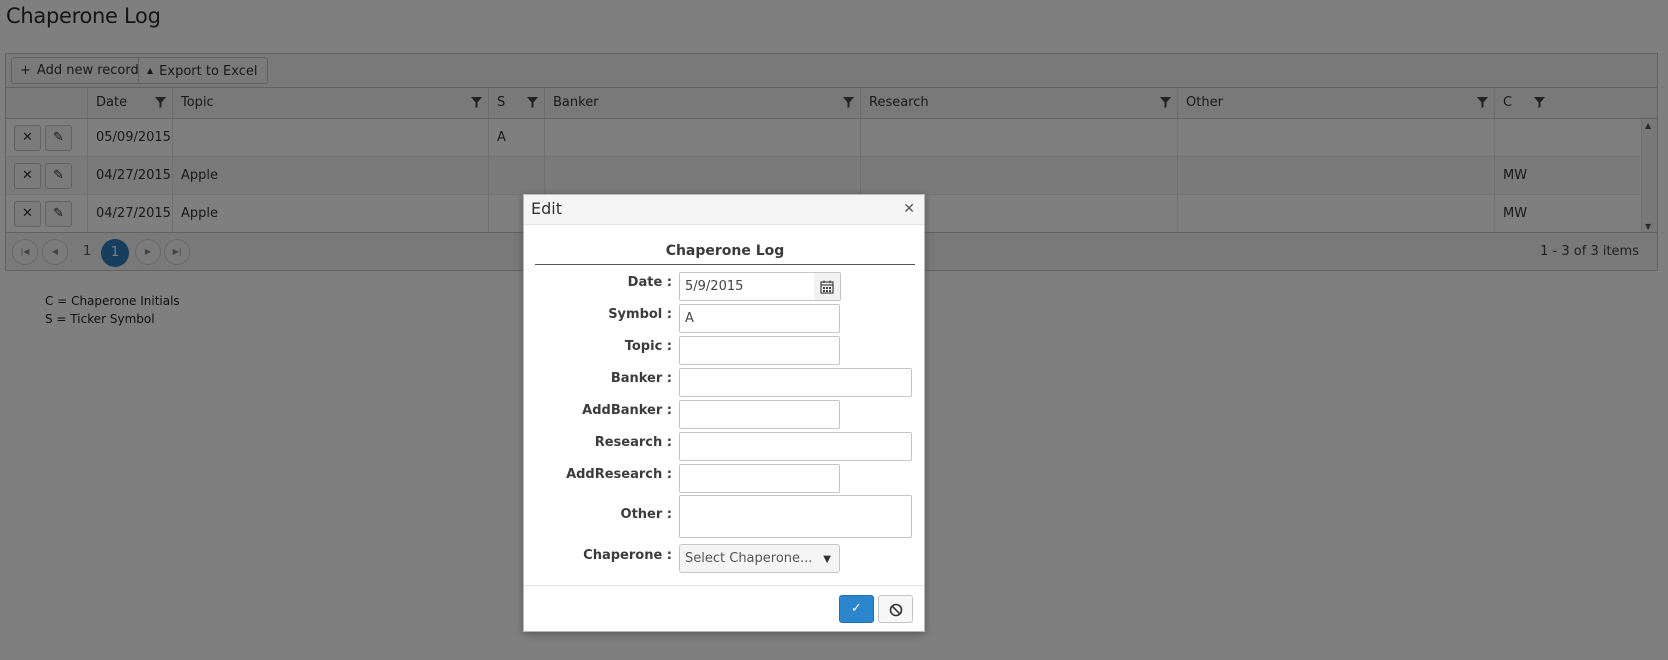 The image size is (1668, 660). Describe the element at coordinates (759, 414) in the screenshot. I see `add-banker-input` at that location.